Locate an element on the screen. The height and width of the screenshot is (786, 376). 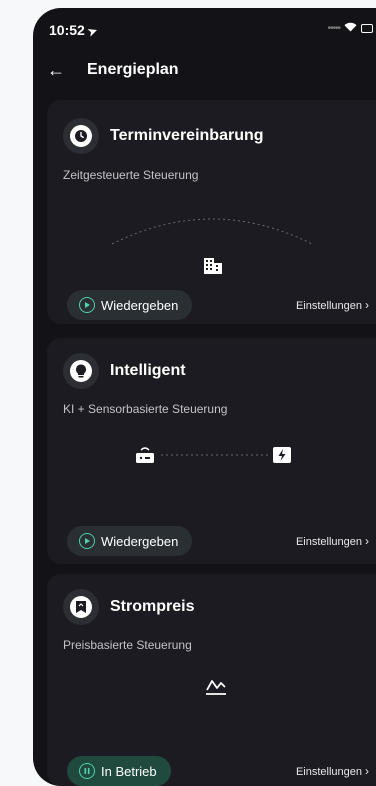
running-status-button: In Betrieb is located at coordinates (119, 771).